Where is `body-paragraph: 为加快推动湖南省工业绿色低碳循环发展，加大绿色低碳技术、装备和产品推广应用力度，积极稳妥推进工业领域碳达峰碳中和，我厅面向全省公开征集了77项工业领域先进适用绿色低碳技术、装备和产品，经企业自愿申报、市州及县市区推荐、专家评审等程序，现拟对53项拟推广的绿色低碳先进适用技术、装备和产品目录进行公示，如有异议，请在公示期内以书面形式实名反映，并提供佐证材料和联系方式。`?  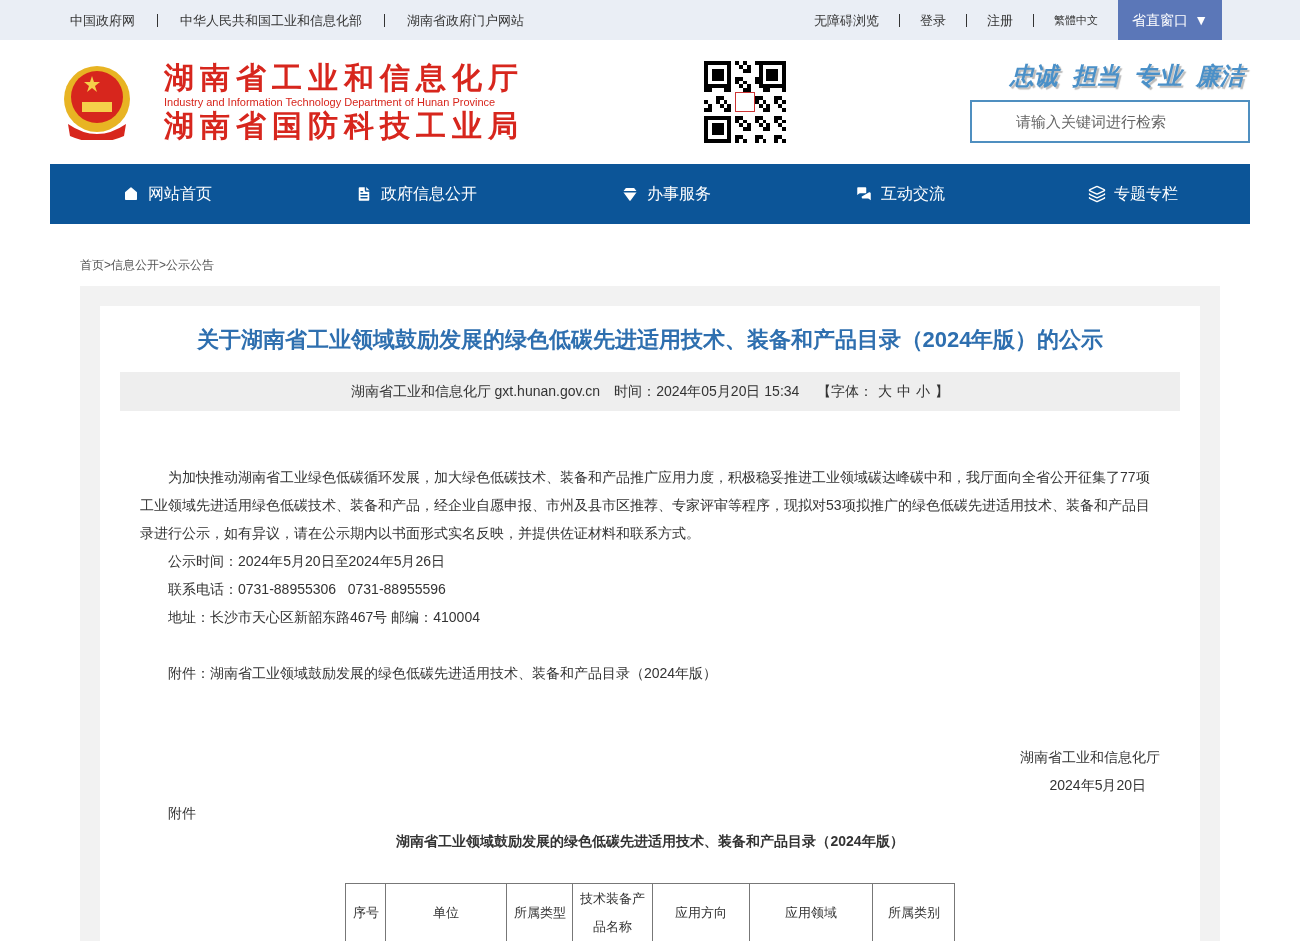
body-paragraph: 为加快推动湖南省工业绿色低碳循环发展，加大绿色低碳技术、装备和产品推广应用力度，积极稳妥推进工业领域碳达峰碳中和，我厅面向全省公开征集了77项工业领域先进适用绿色低碳技术、装备和产品，经企业自愿申报、市州及县市区推荐、专家评审等程序，现拟对53项拟推广的绿色低碳先进适用技术、装备和产品目录进行公示，如有异议，请在公示期内以书面形式实名反映，并提供佐证材料和联系方式。 is located at coordinates (645, 505).